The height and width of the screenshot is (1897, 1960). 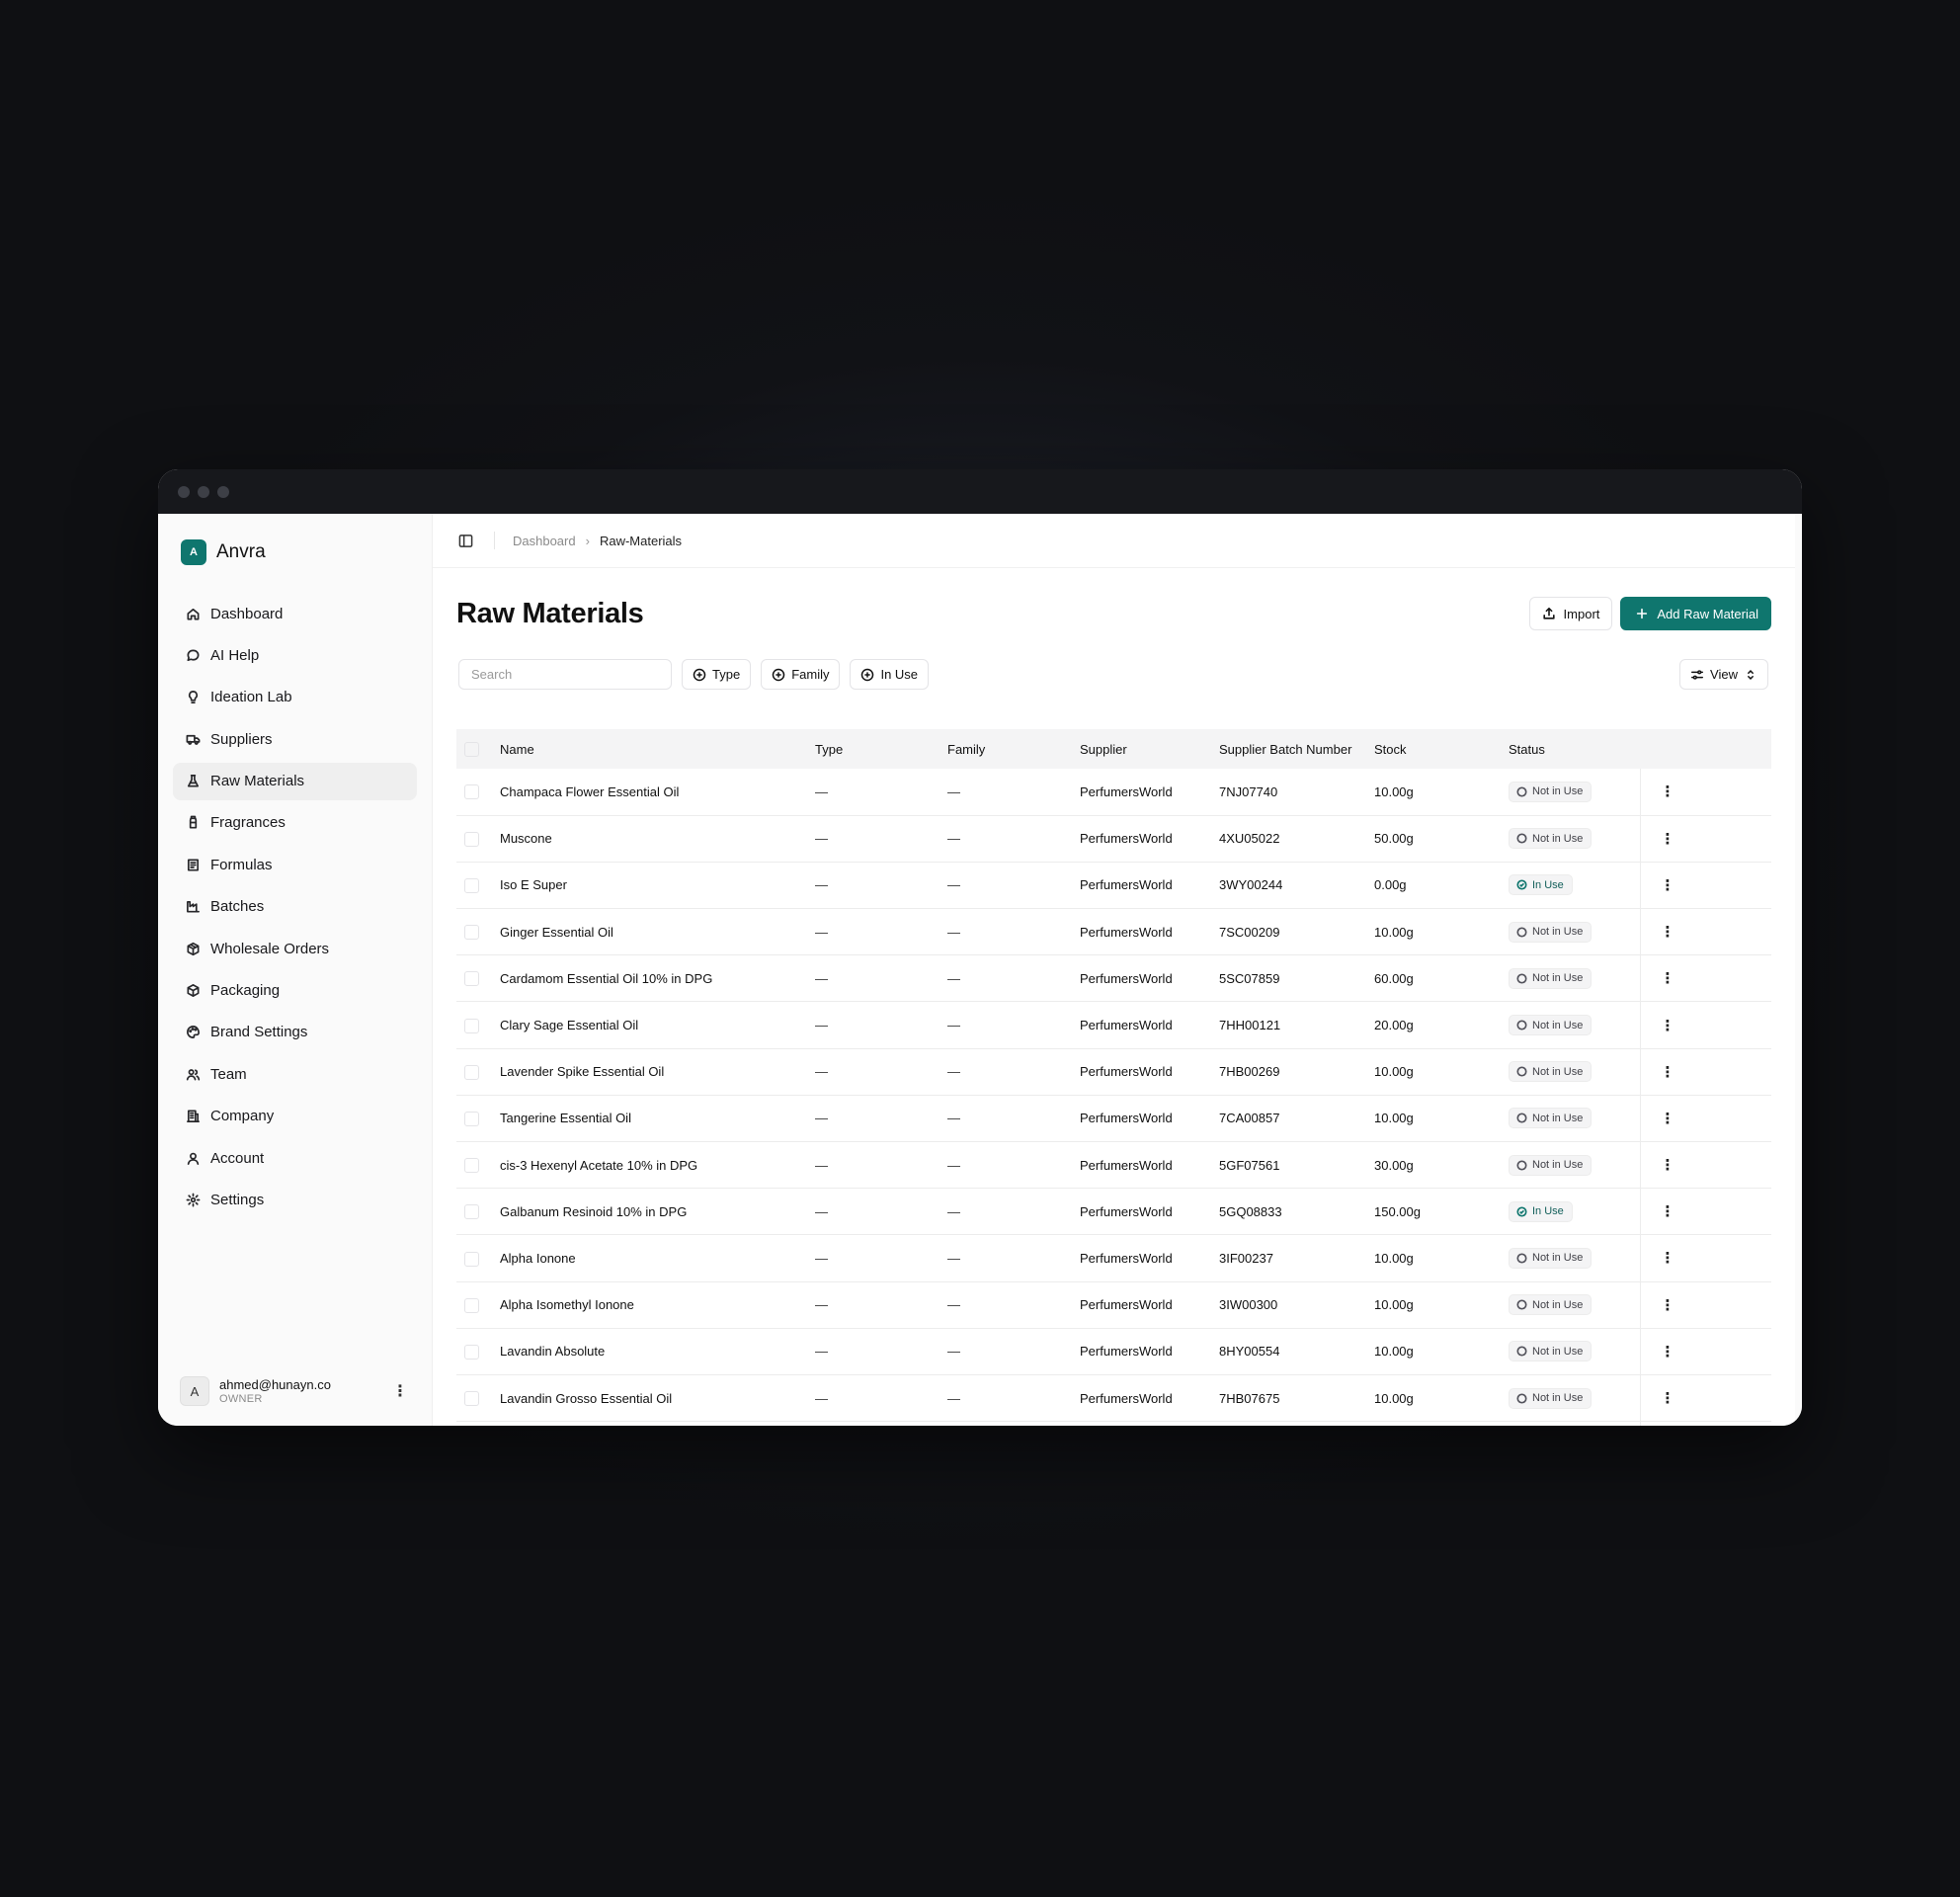 I want to click on cell-name: Tangerine Essential Oil, so click(x=657, y=1118).